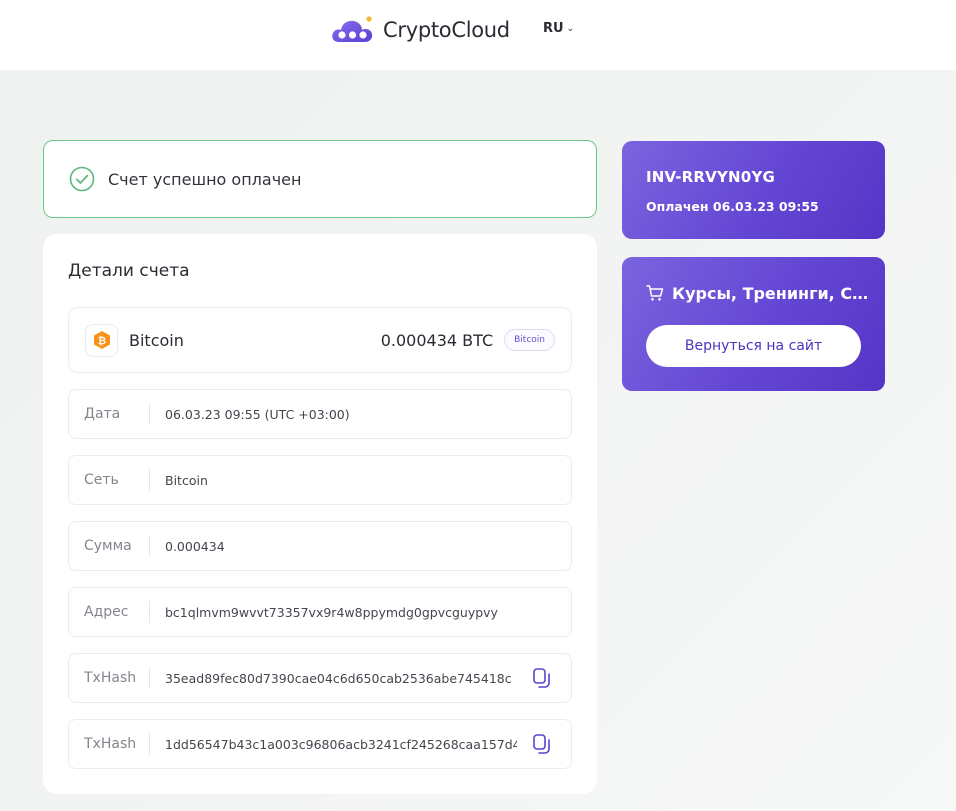 The height and width of the screenshot is (811, 956). What do you see at coordinates (109, 414) in the screenshot?
I see `field-label: Дата` at bounding box center [109, 414].